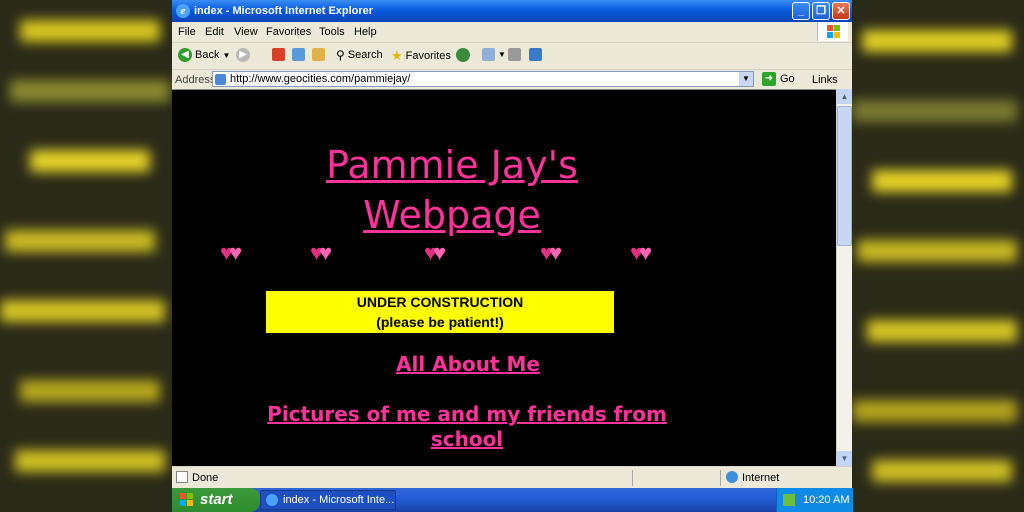  I want to click on toolbar: ◀ Back ▼ ▶ ⚲ Search ★ Favorites ▼, so click(512, 56).